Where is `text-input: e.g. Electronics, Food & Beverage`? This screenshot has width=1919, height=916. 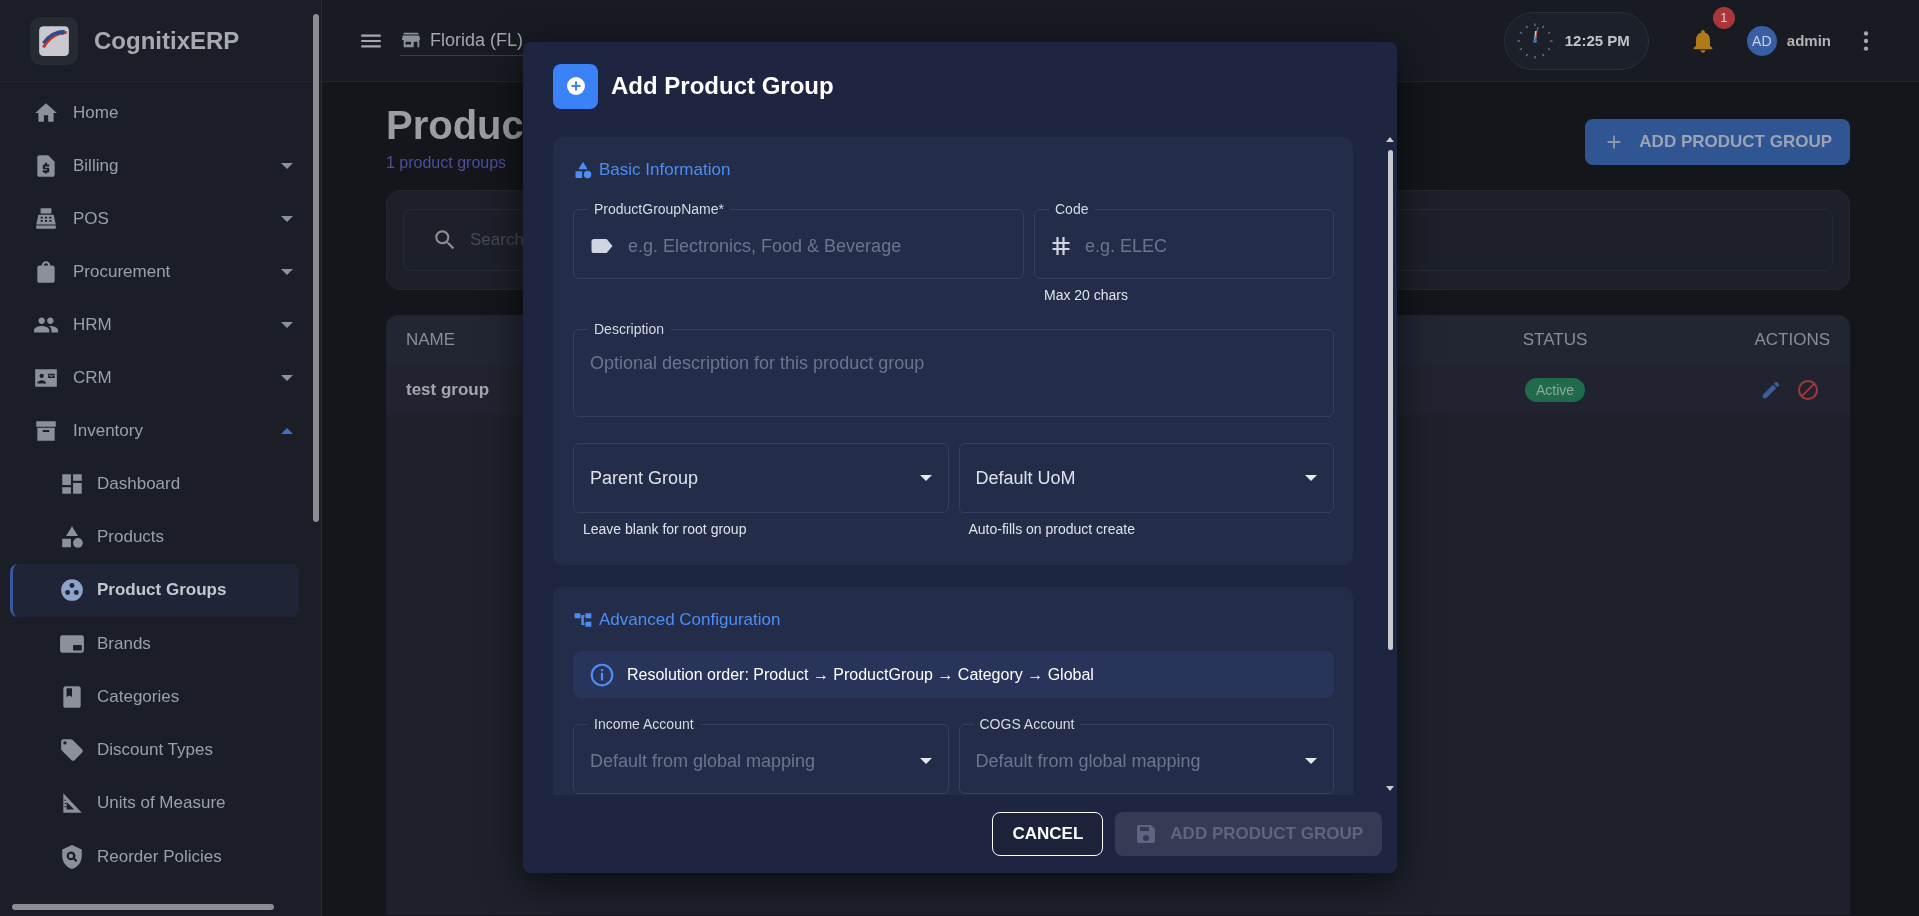
text-input: e.g. Electronics, Food & Beverage is located at coordinates (817, 246).